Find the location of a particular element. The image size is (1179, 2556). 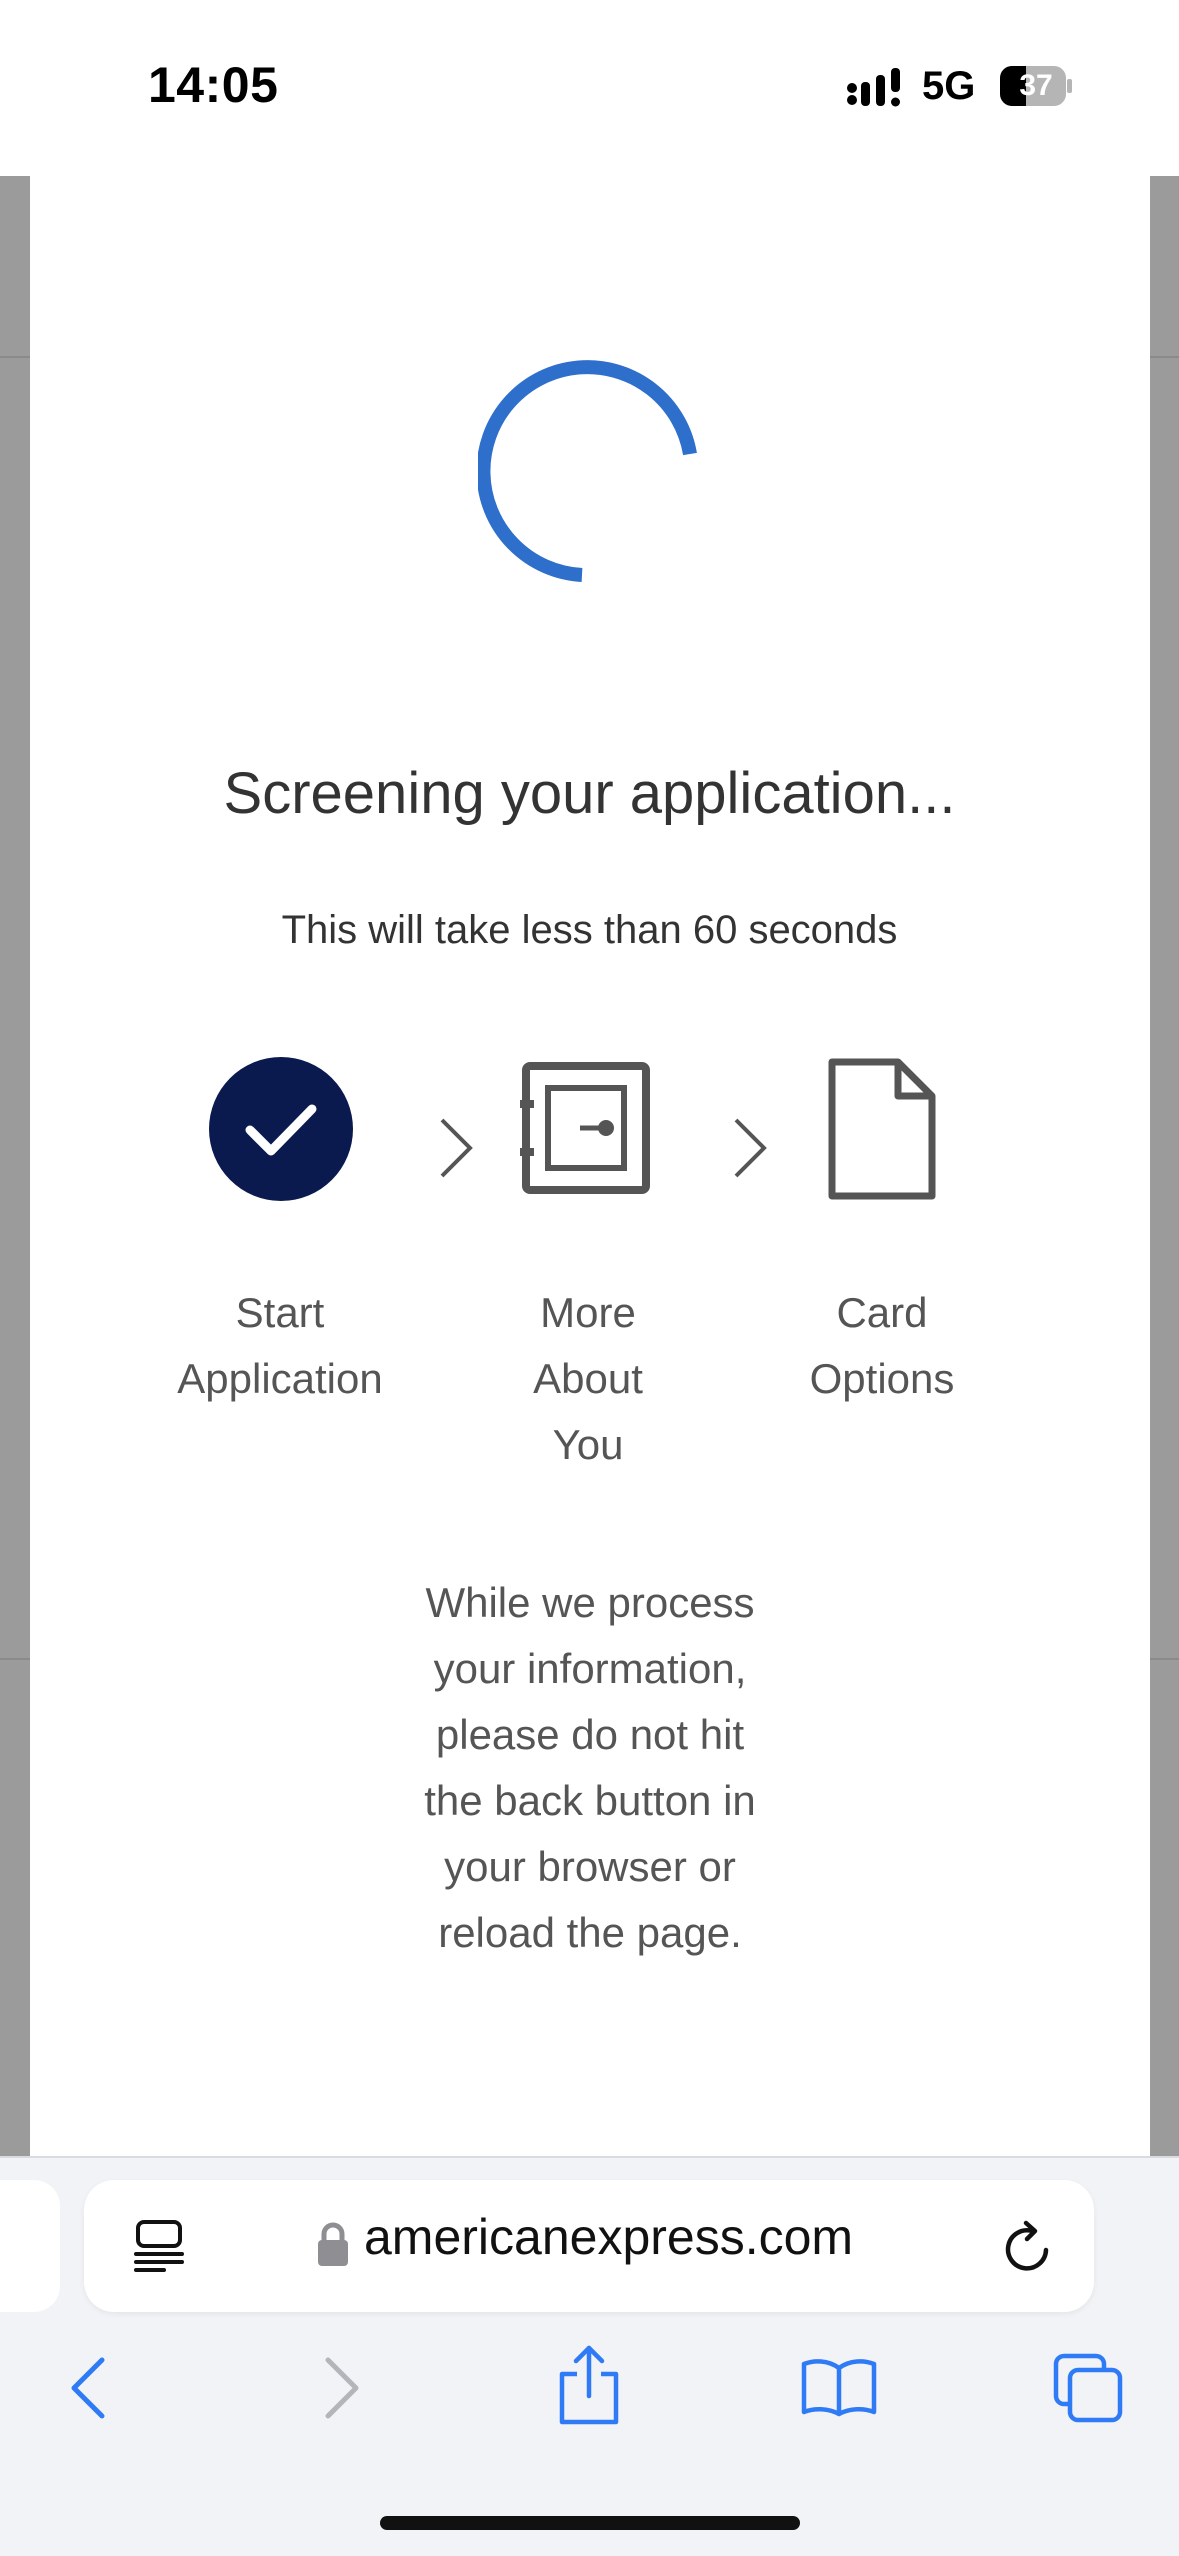

lock-icon is located at coordinates (333, 2244).